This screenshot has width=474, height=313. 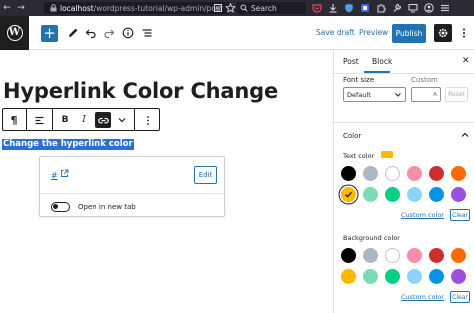 I want to click on preview-button: Preview, so click(x=373, y=32).